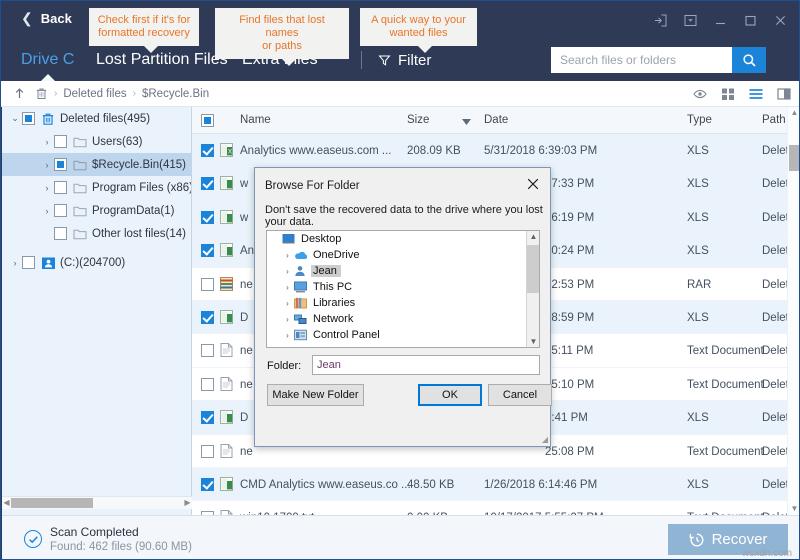 This screenshot has height=560, width=800. What do you see at coordinates (6, 503) in the screenshot?
I see `scroll-left-arrow: ◀` at bounding box center [6, 503].